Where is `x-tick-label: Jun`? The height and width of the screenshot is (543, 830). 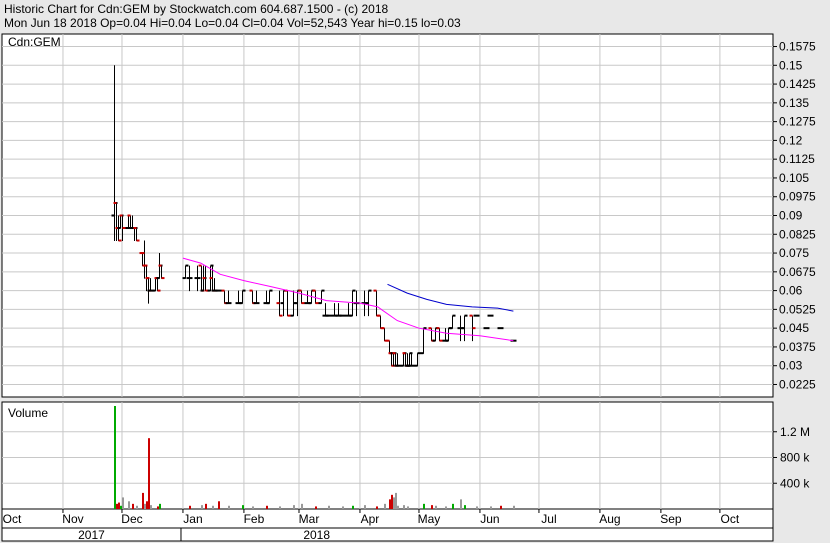
x-tick-label: Jun is located at coordinates (489, 519).